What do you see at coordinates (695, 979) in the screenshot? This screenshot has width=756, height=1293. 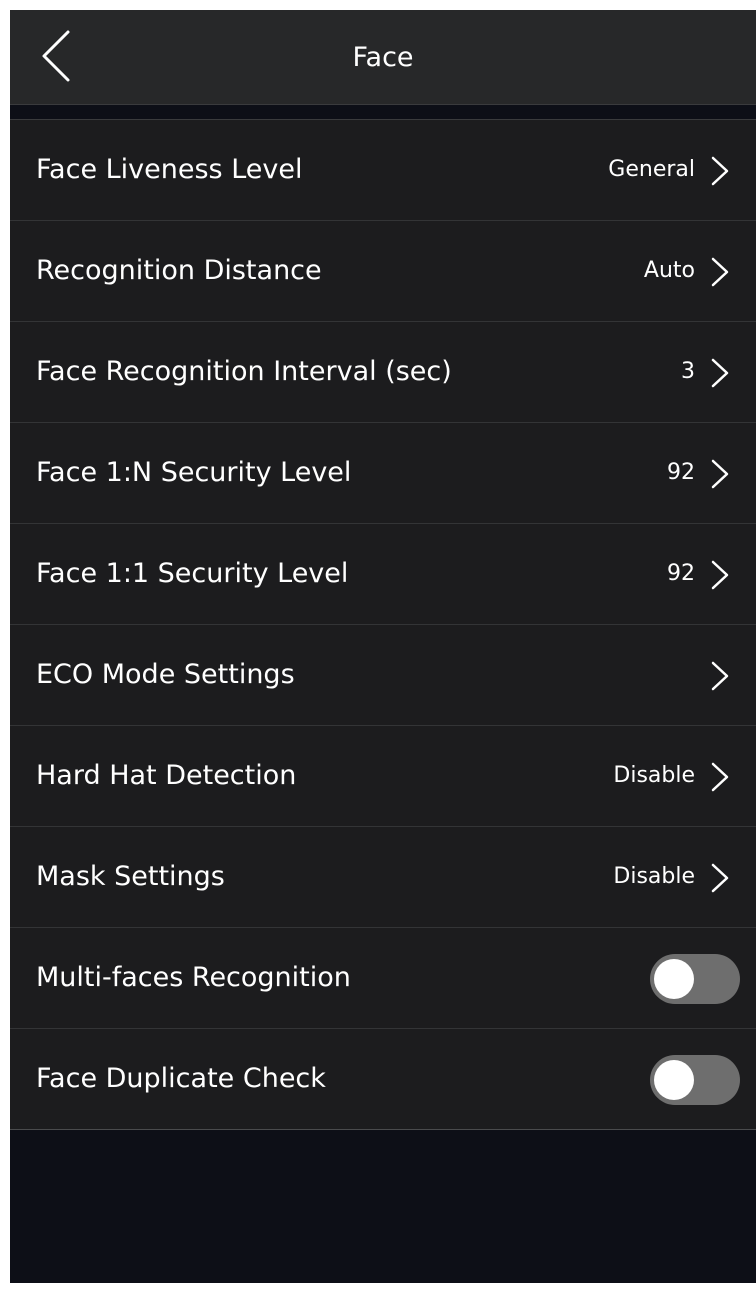 I see `multi-faces-recognition-toggle` at bounding box center [695, 979].